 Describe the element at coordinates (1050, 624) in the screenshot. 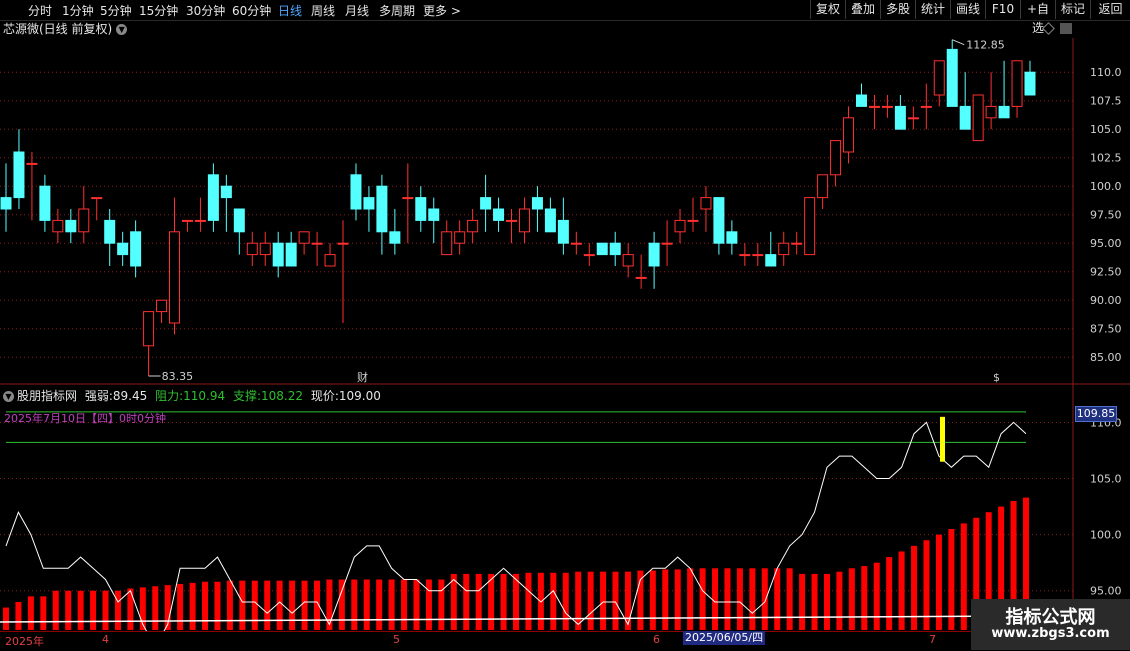

I see `watermark: 指标公式网 www.zbgs3.com` at that location.